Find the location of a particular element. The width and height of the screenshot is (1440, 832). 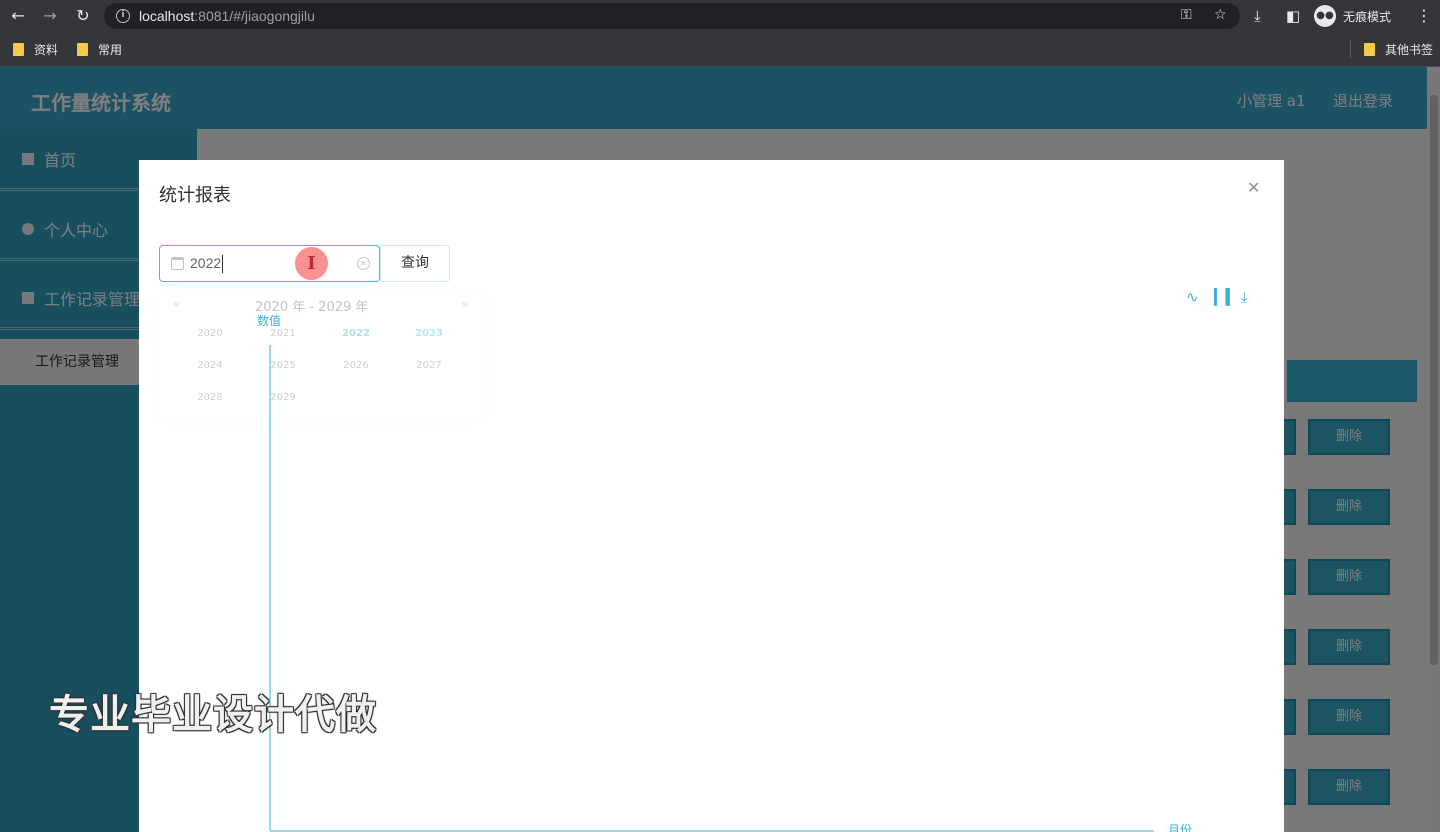

back-icon: ← is located at coordinates (18, 16).